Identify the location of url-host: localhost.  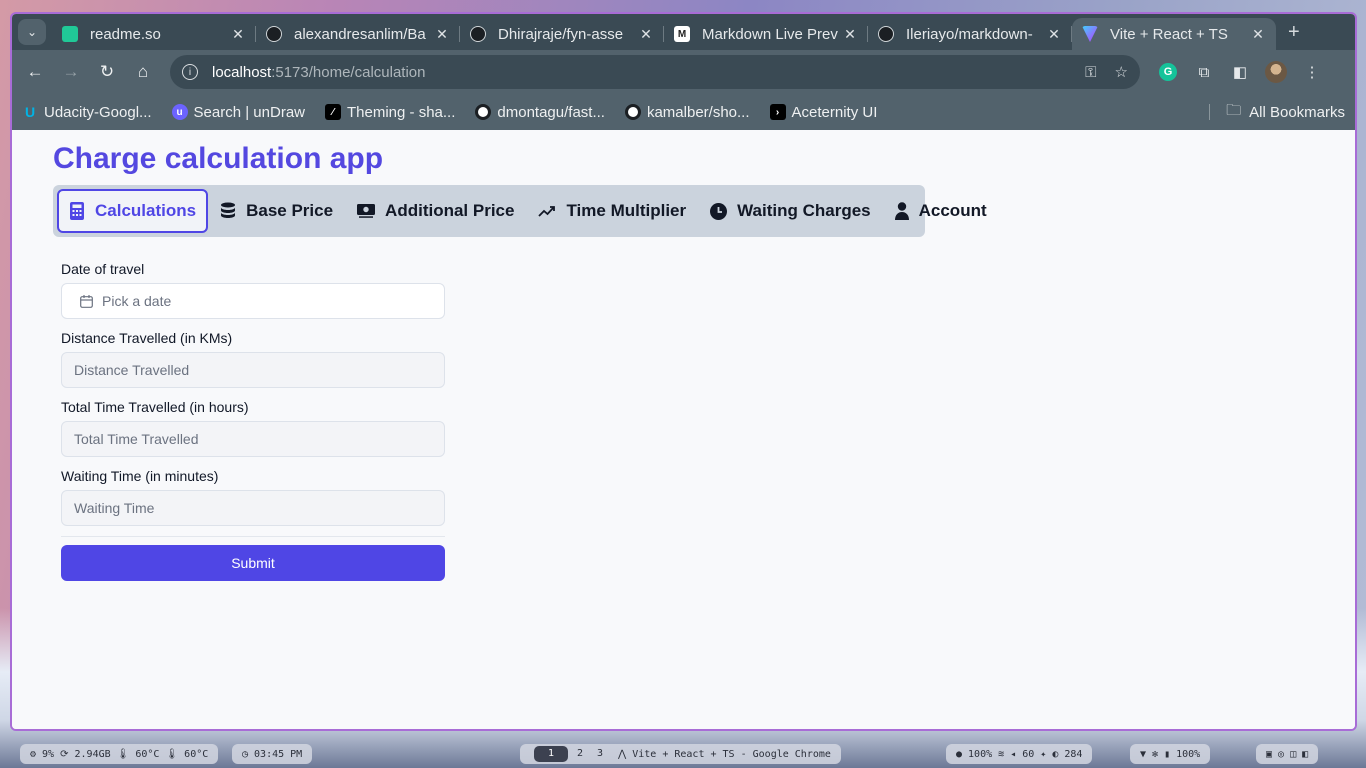
(242, 72).